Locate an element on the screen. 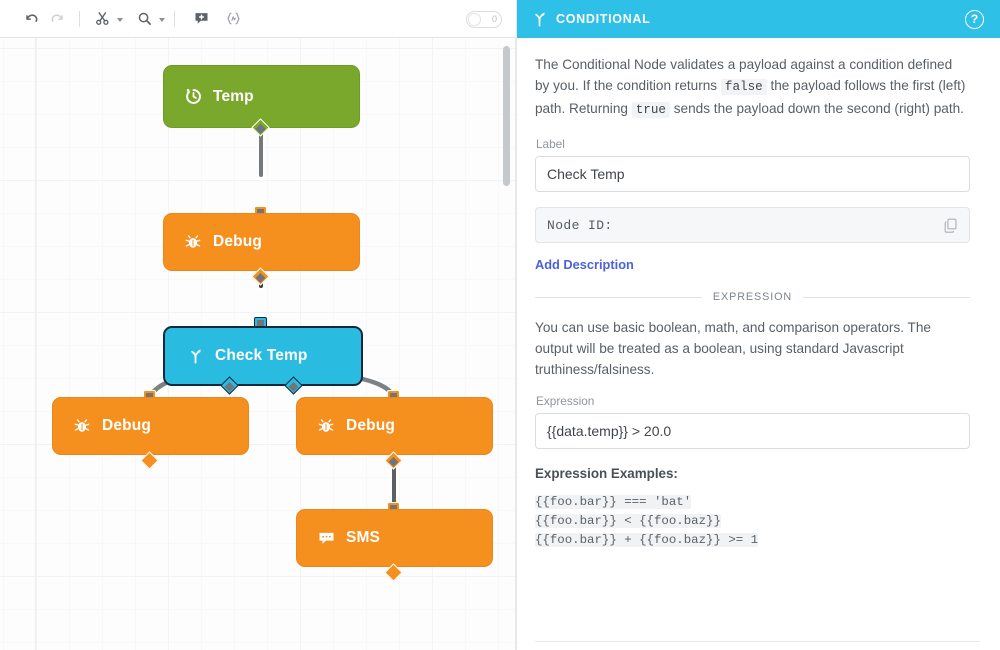  expression-examples-title: Expression Examples: is located at coordinates (606, 473).